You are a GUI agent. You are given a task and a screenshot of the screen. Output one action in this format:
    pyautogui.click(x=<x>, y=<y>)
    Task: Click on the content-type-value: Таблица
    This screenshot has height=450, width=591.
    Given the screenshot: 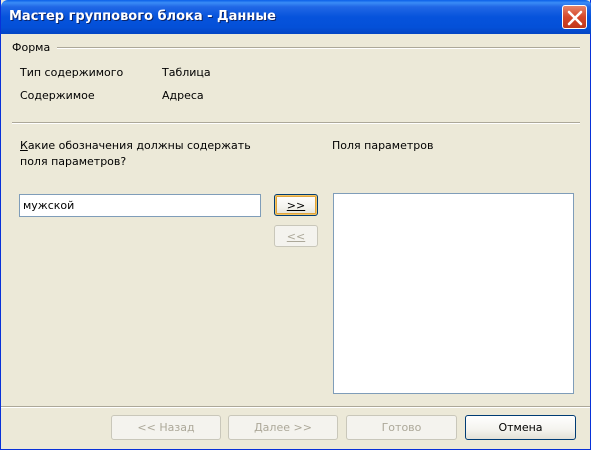 What is the action you would take?
    pyautogui.click(x=186, y=72)
    